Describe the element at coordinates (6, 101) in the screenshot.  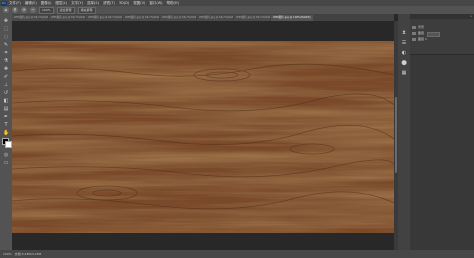
I see `eraser-tool-icon: ◧` at that location.